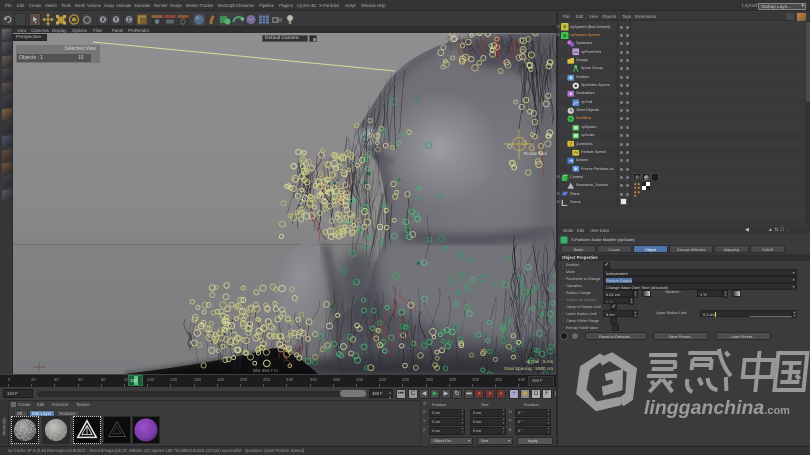 The image size is (810, 455). I want to click on svg-text: Y, so click(116, 20).